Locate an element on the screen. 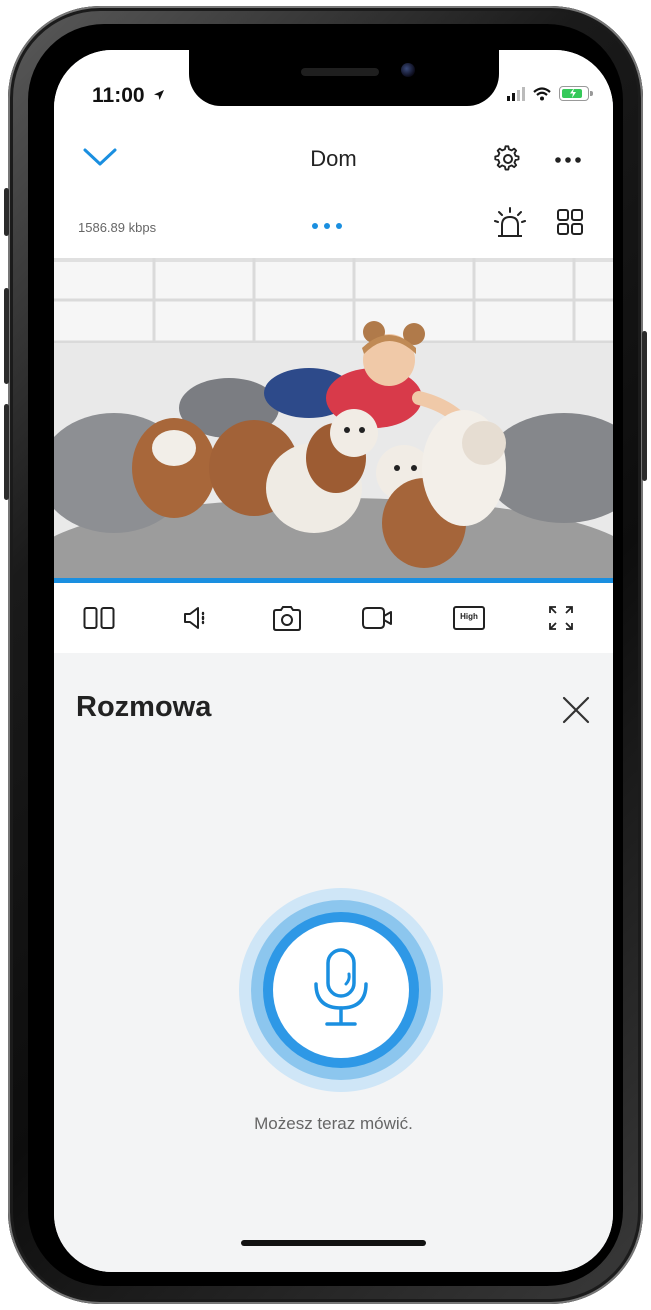  talk-hint: Możesz teraz mówić. is located at coordinates (333, 1123).